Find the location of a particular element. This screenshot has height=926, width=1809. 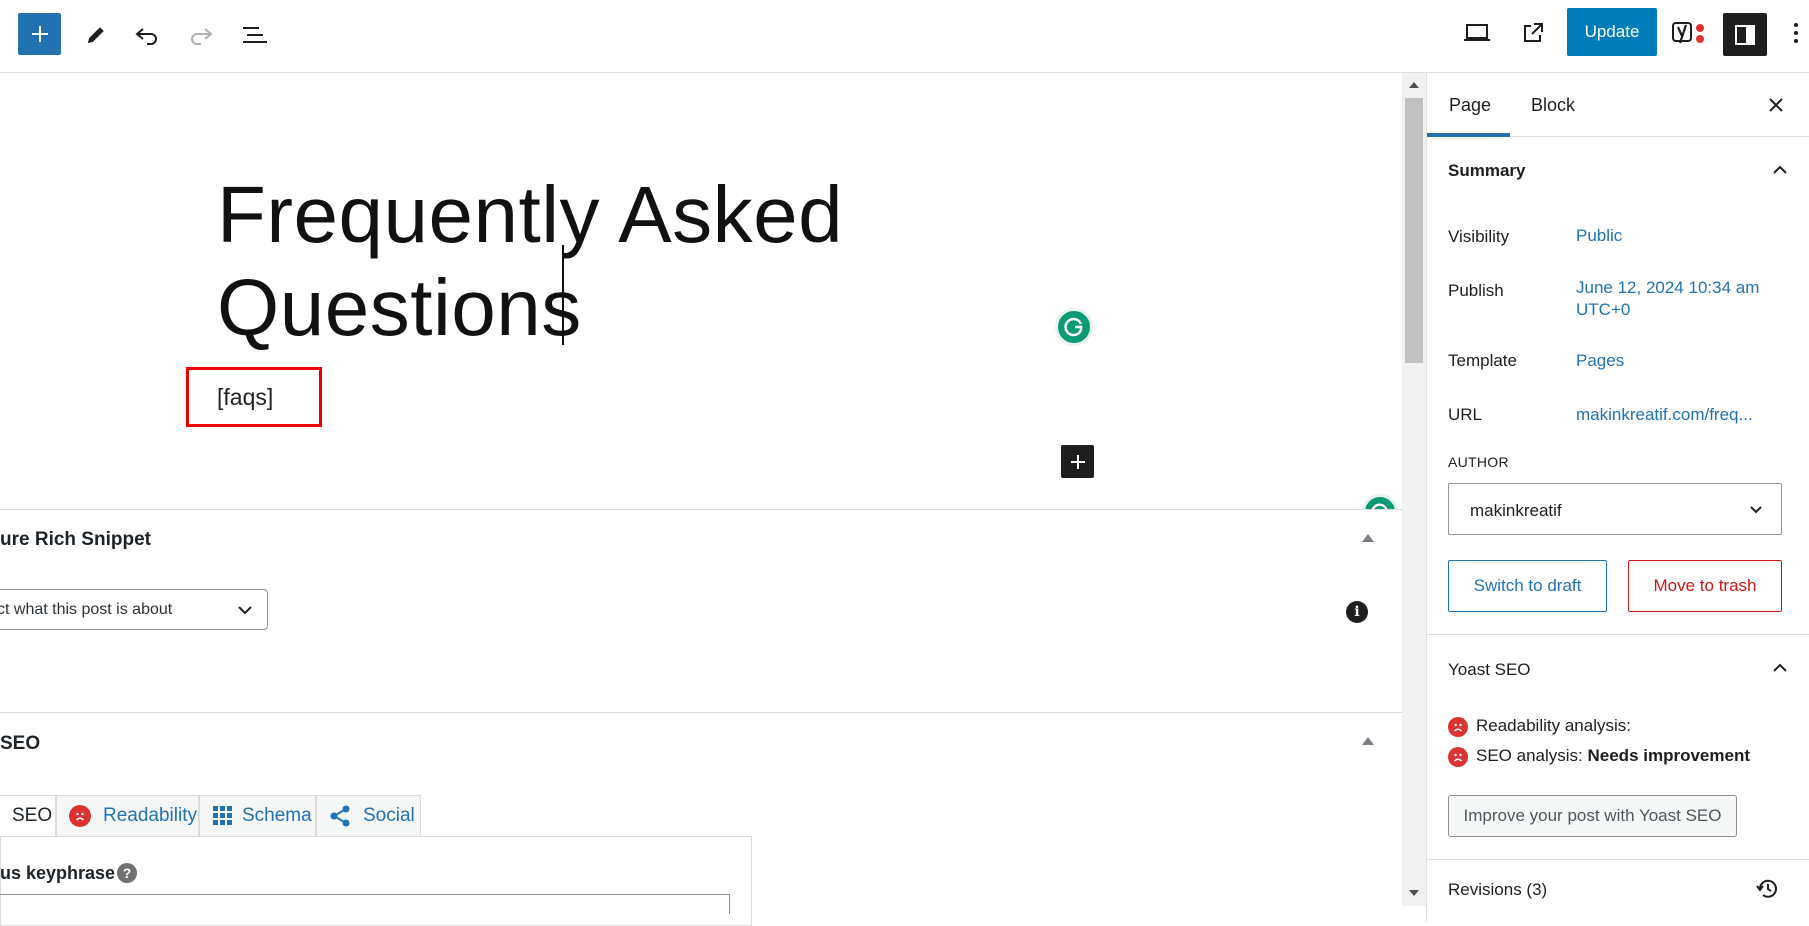

scroll-up-icon is located at coordinates (1414, 85).